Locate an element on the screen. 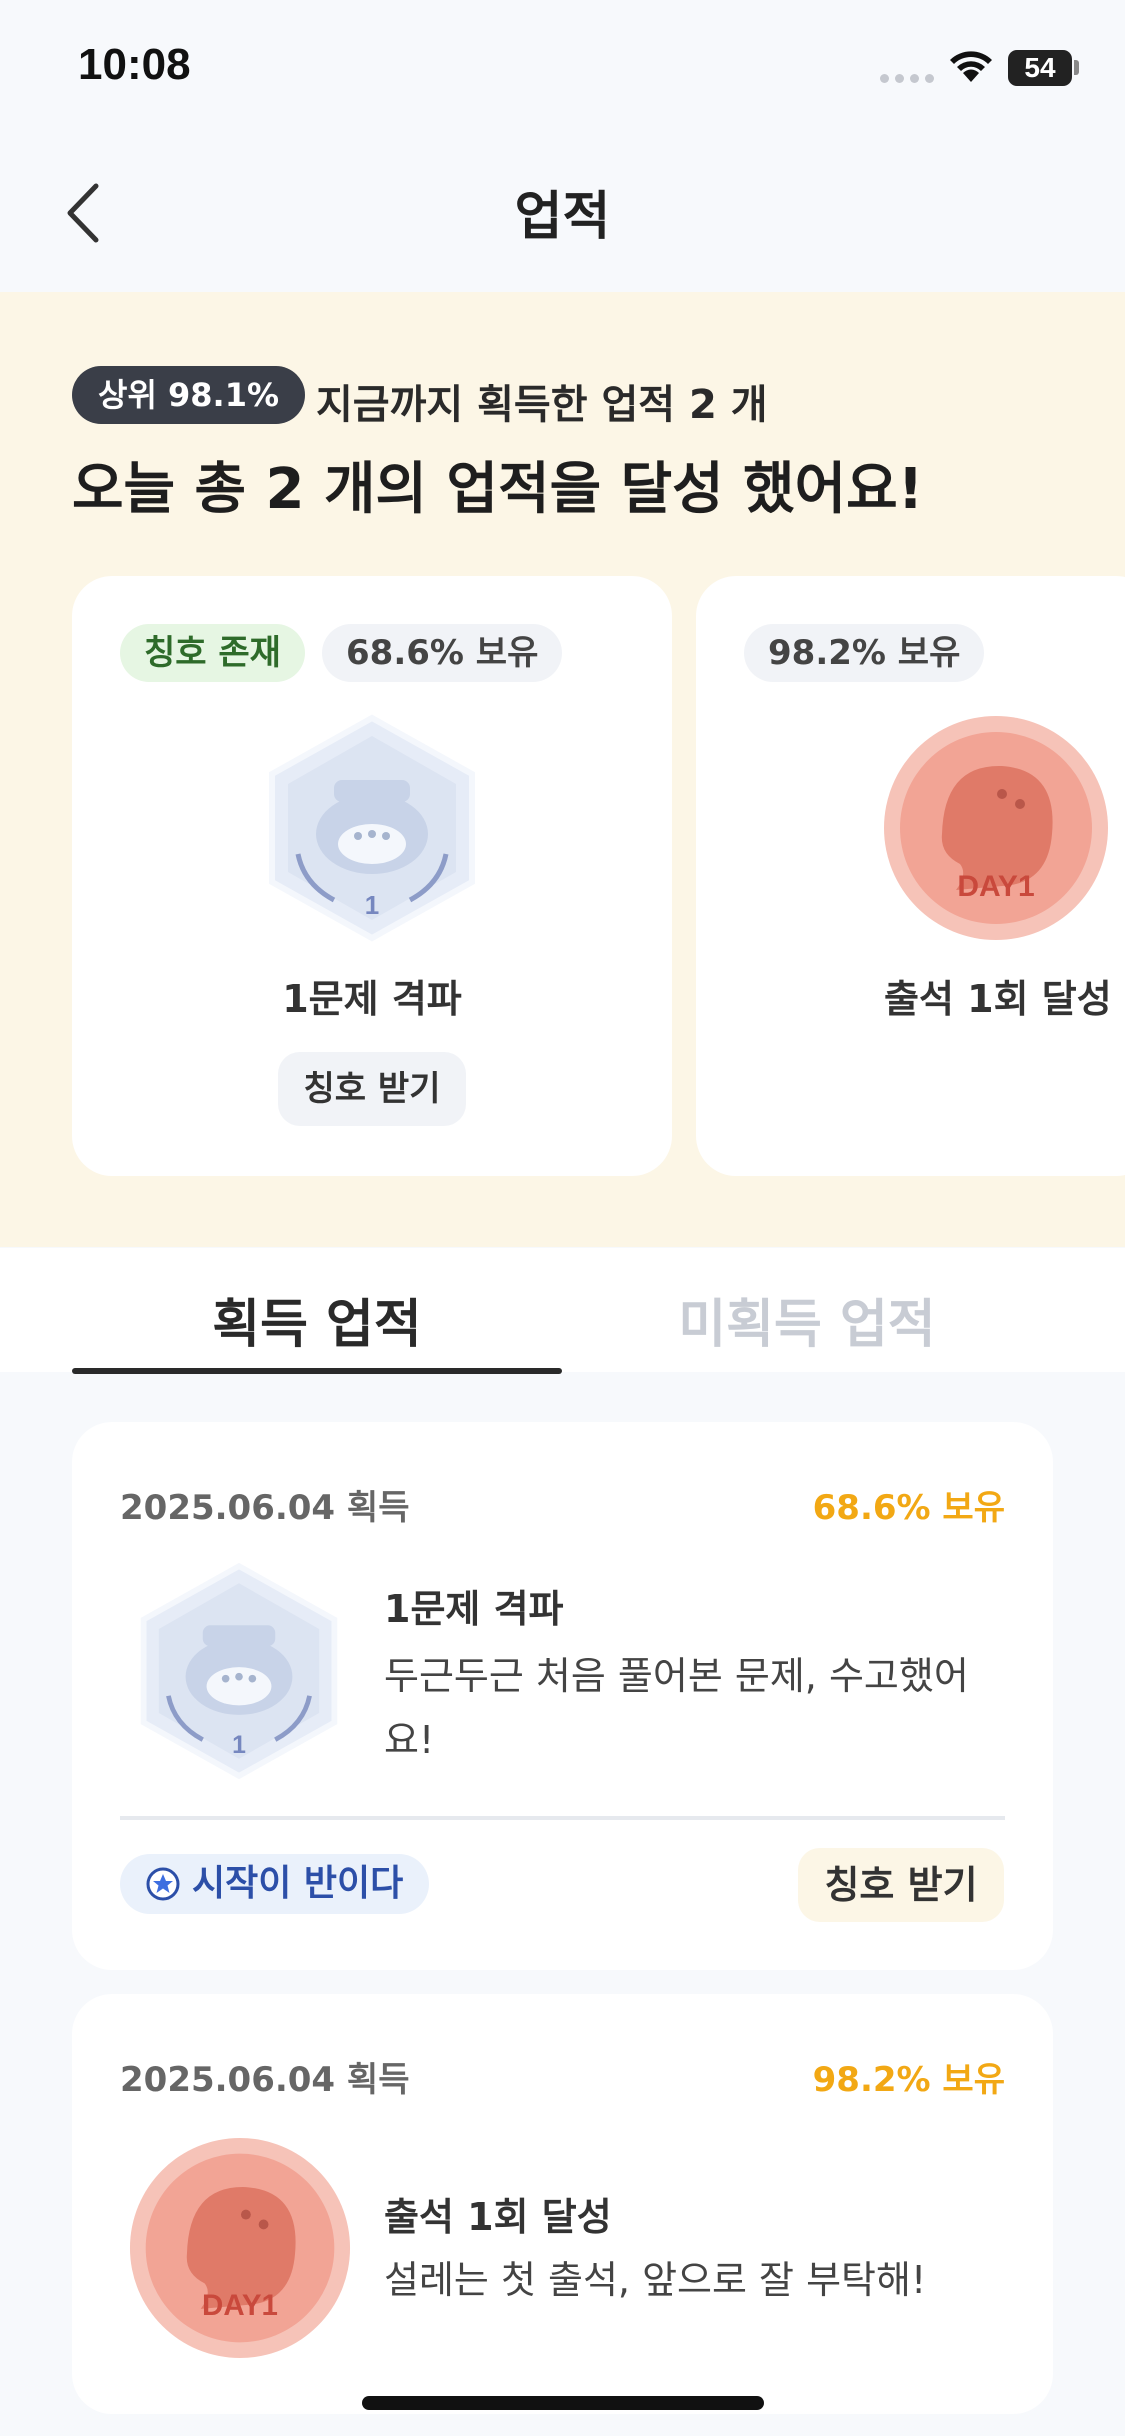 This screenshot has height=2436, width=1125. tab-acquired: 획득 업적 is located at coordinates (317, 1319).